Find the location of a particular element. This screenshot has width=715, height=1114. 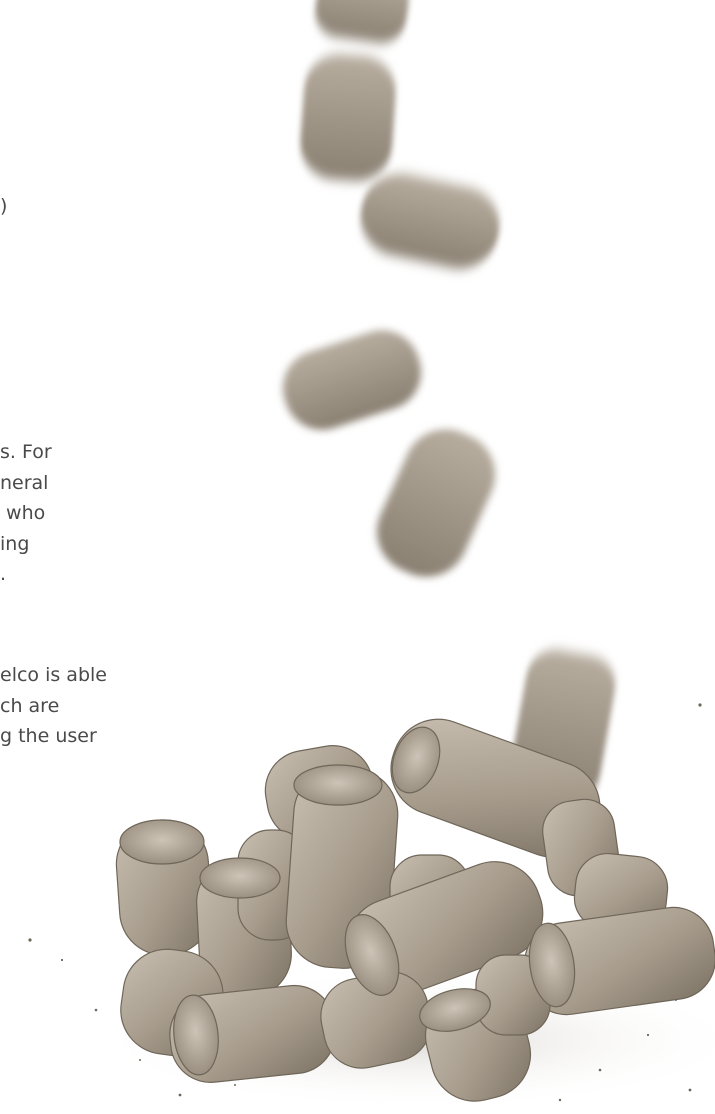

paragraph-one-line: neral is located at coordinates (24, 482).